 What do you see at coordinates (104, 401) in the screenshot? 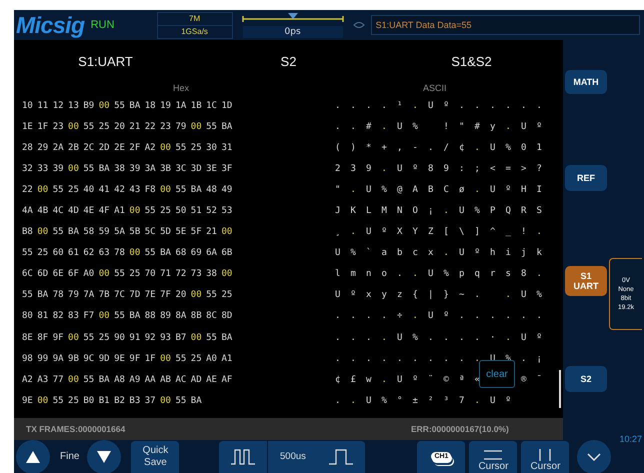
I see `hex-byte: B1` at bounding box center [104, 401].